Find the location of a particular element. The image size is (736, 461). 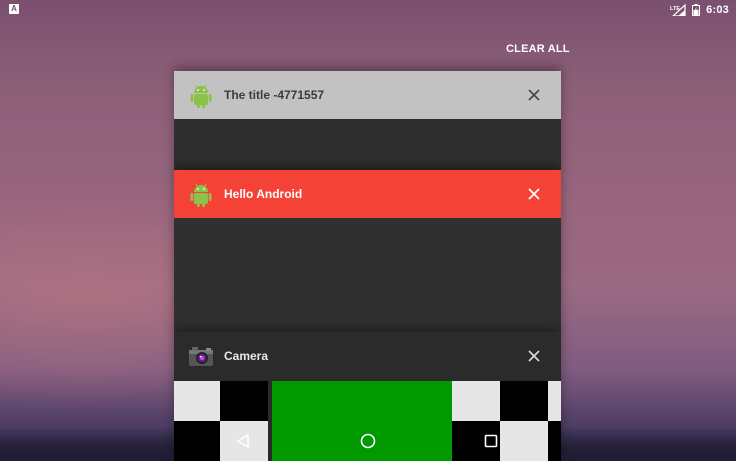

notification-a-icon: A is located at coordinates (14, 9).